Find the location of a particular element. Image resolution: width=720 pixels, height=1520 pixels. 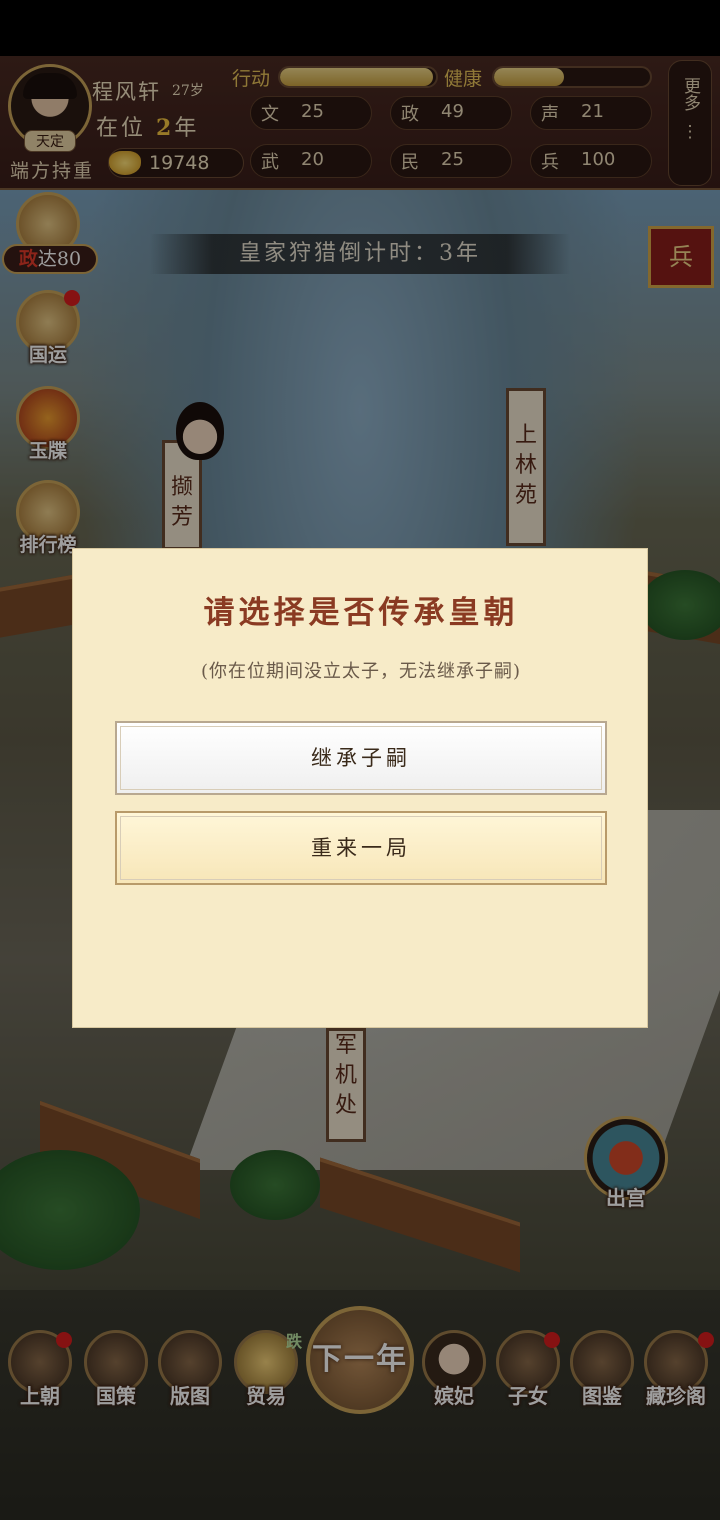

restart-game-button: 重来一局 is located at coordinates (361, 848).